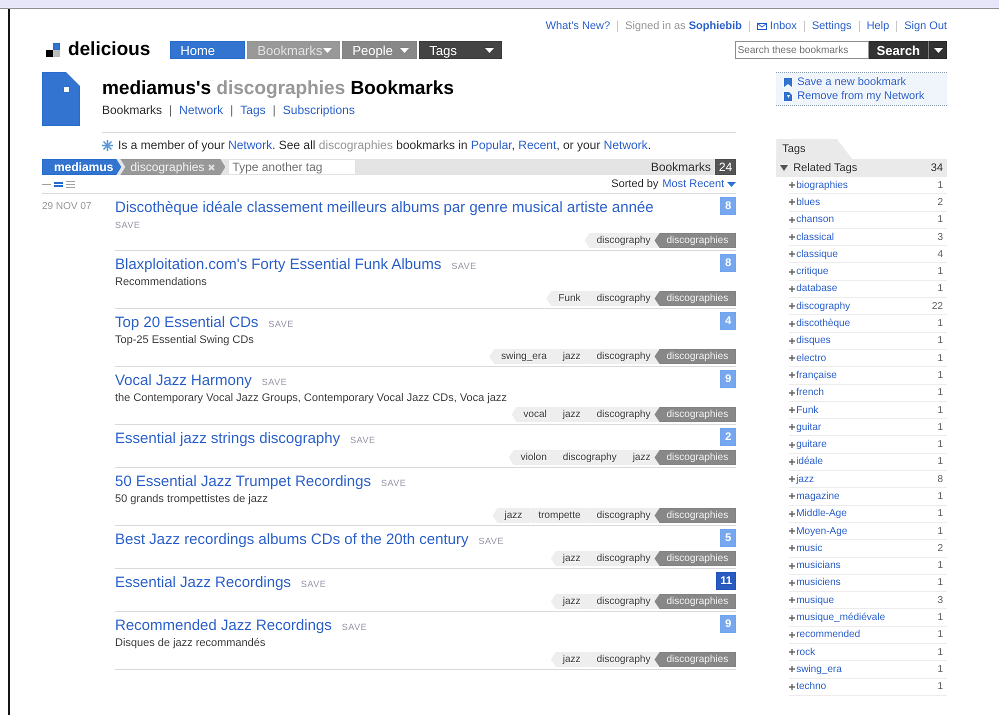  What do you see at coordinates (817, 254) in the screenshot?
I see `related-tag-link: classique` at bounding box center [817, 254].